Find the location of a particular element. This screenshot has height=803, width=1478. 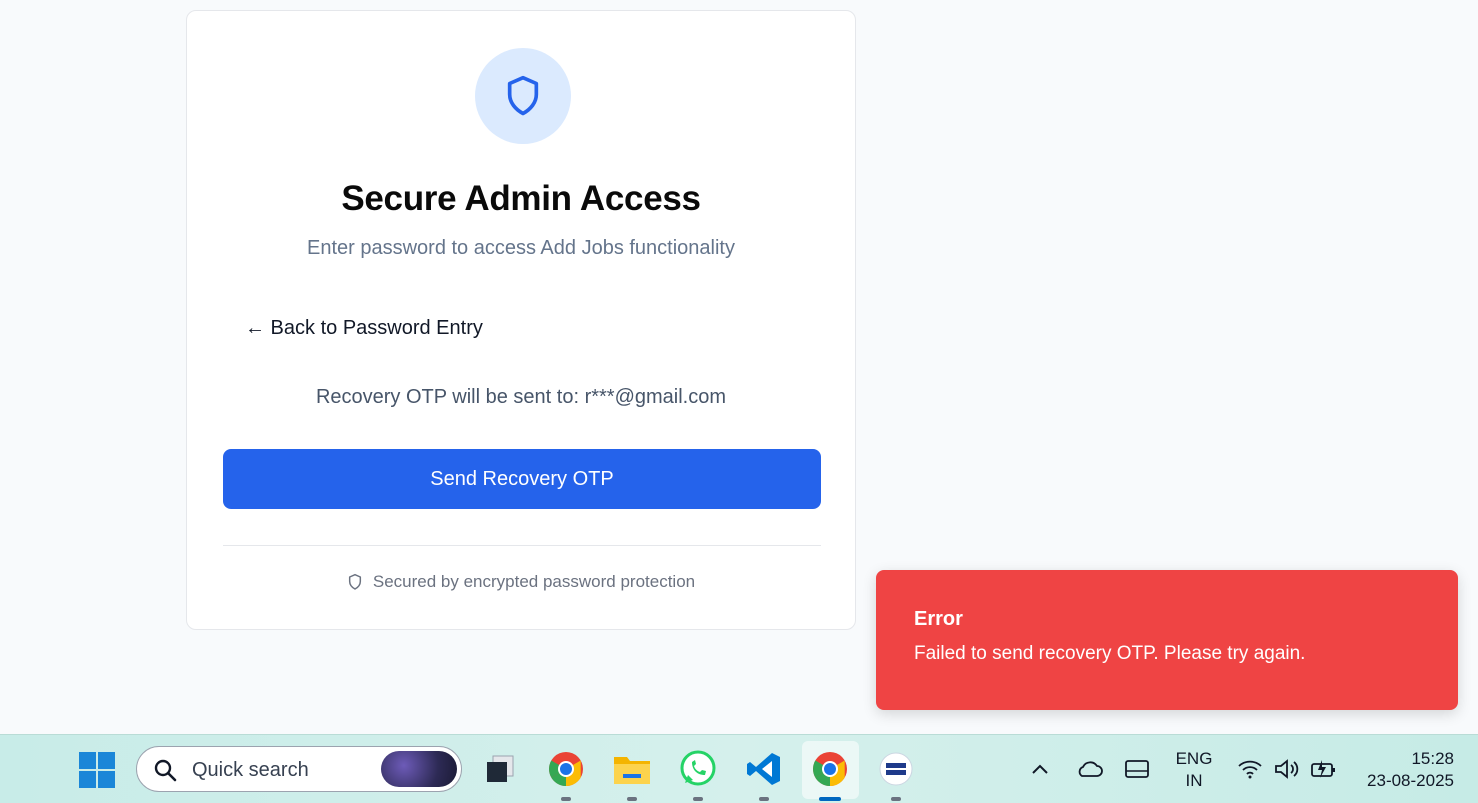

wifi-icon is located at coordinates (1250, 769).